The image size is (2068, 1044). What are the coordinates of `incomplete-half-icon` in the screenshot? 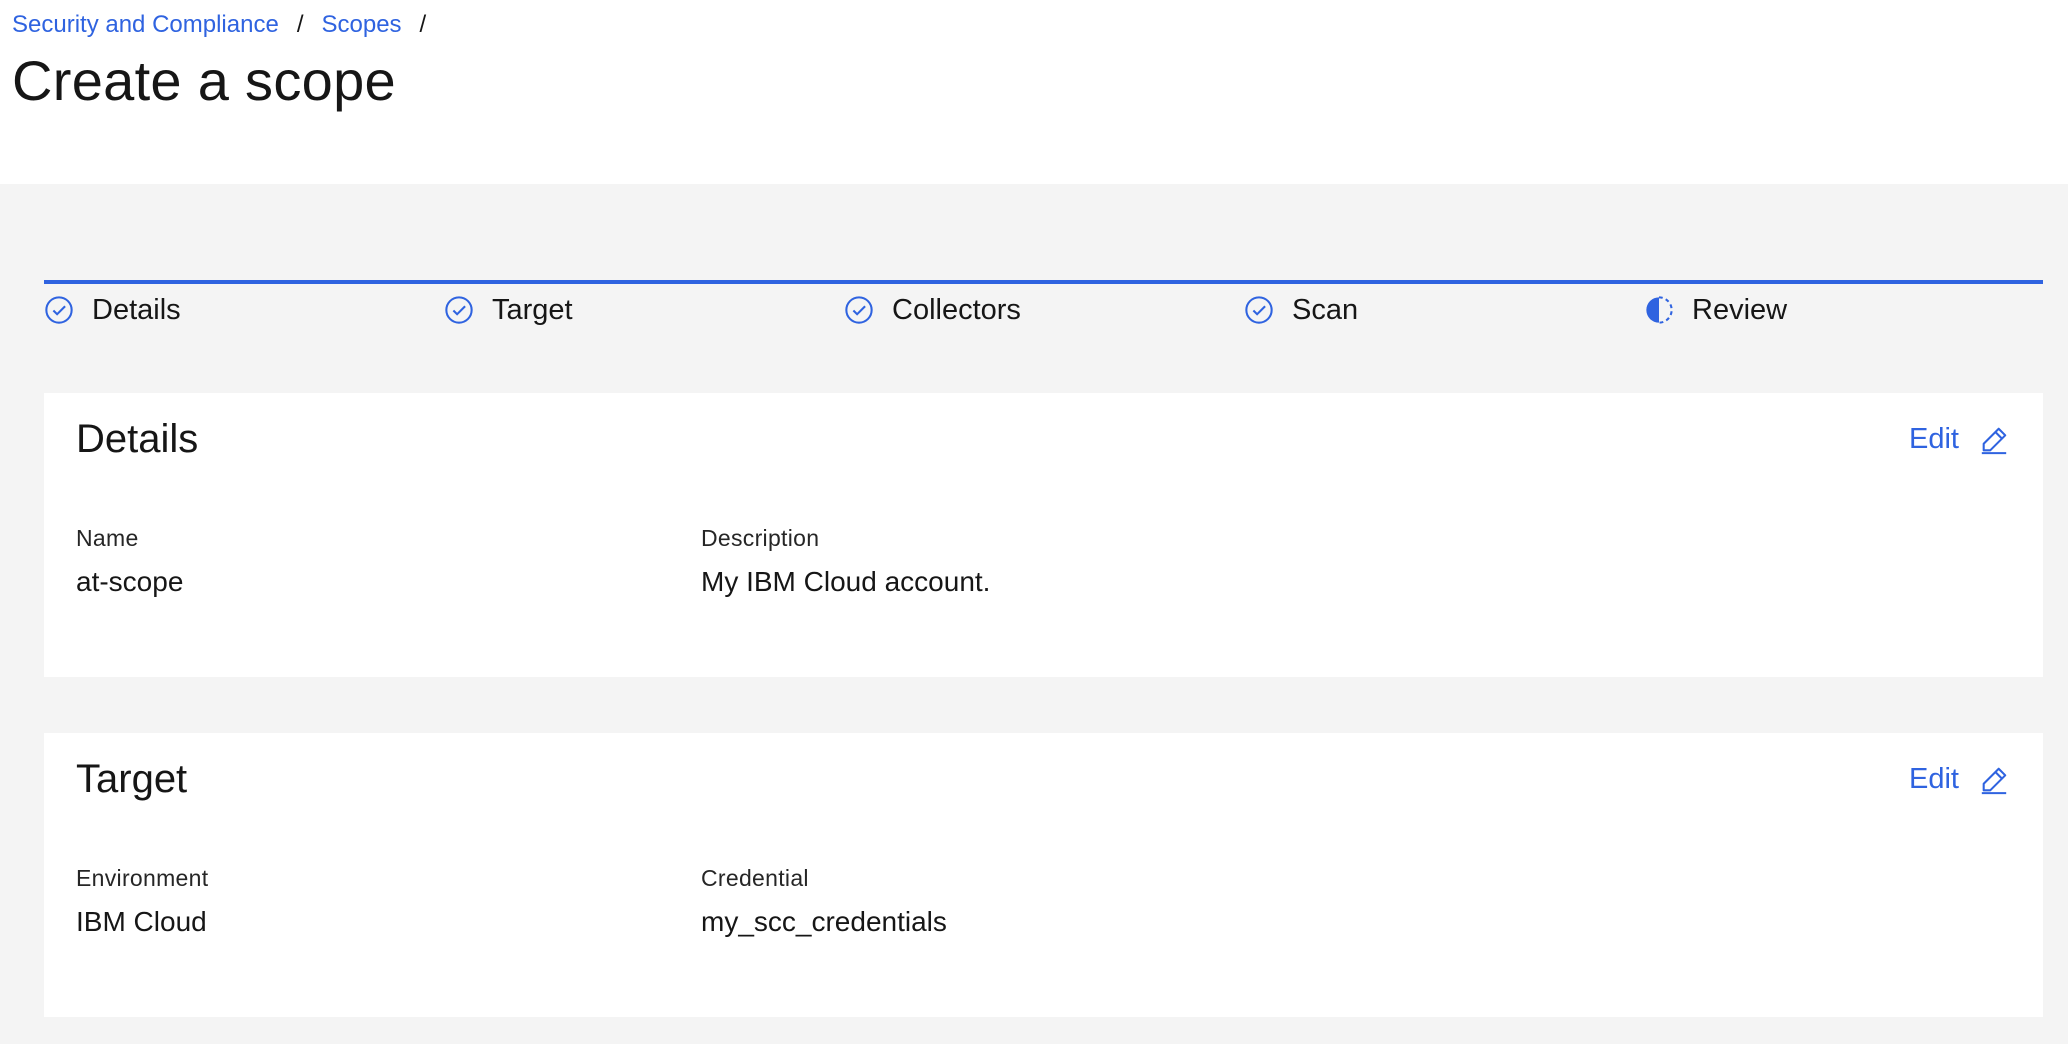 It's located at (1659, 310).